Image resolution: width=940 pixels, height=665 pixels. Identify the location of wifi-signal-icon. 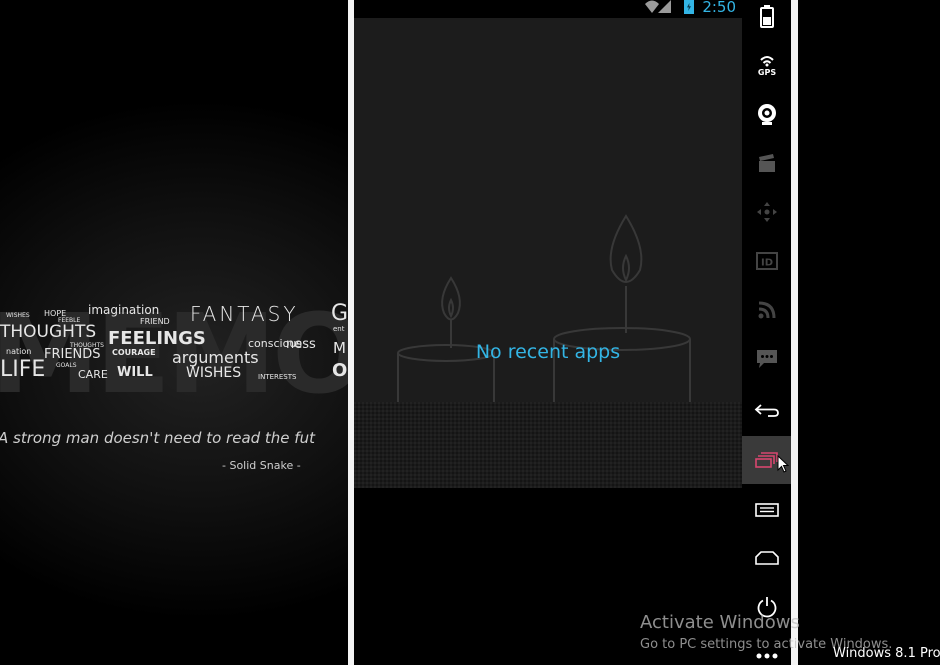
(658, 6).